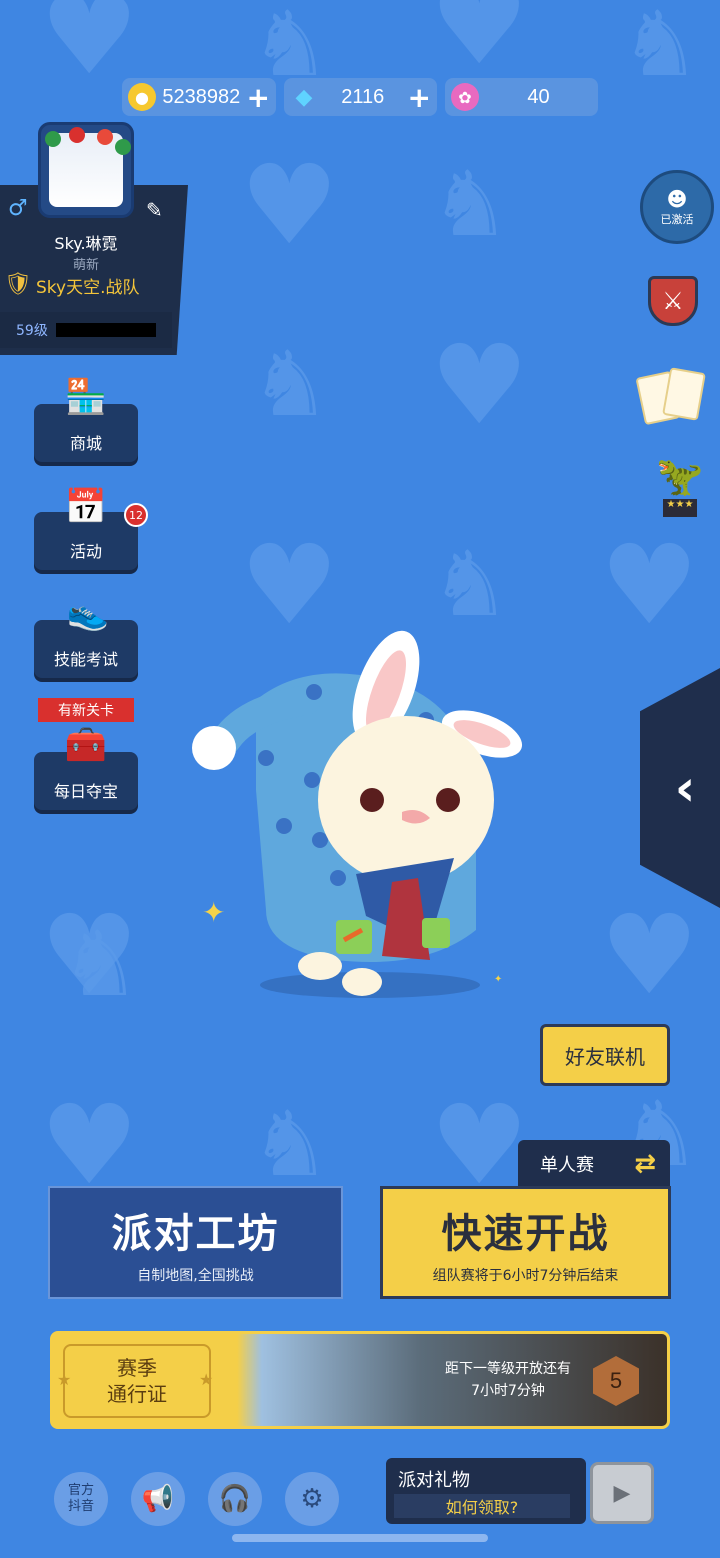 The height and width of the screenshot is (1558, 720). What do you see at coordinates (434, 1480) in the screenshot?
I see `gift-title: 派对礼物` at bounding box center [434, 1480].